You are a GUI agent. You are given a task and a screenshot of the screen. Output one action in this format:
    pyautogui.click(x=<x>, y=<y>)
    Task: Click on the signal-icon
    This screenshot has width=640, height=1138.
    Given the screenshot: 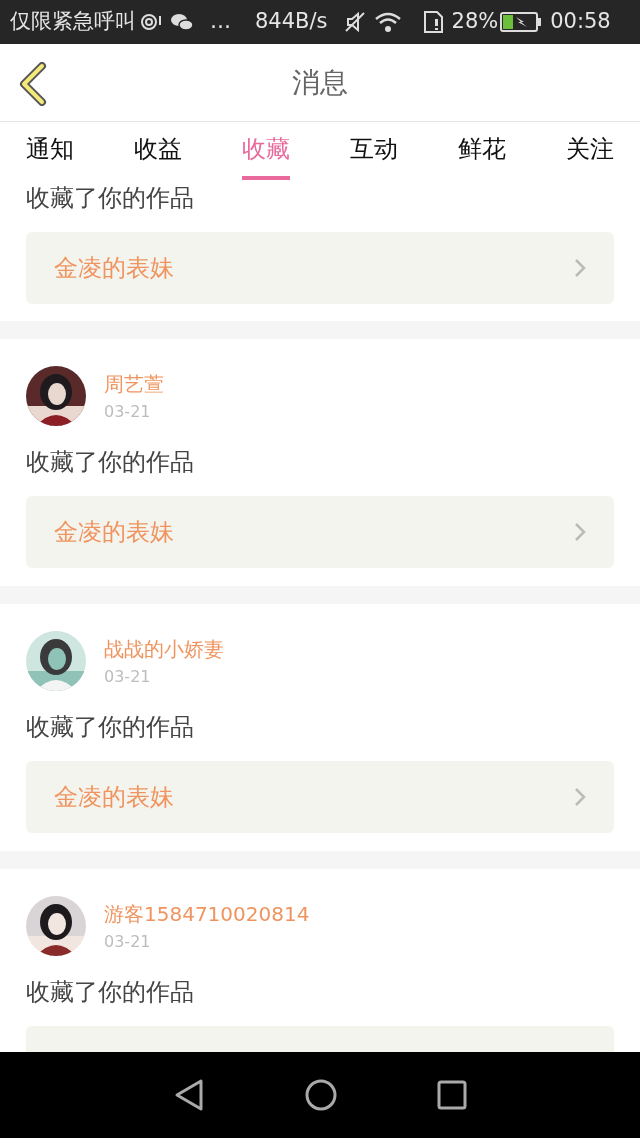 What is the action you would take?
    pyautogui.click(x=151, y=22)
    